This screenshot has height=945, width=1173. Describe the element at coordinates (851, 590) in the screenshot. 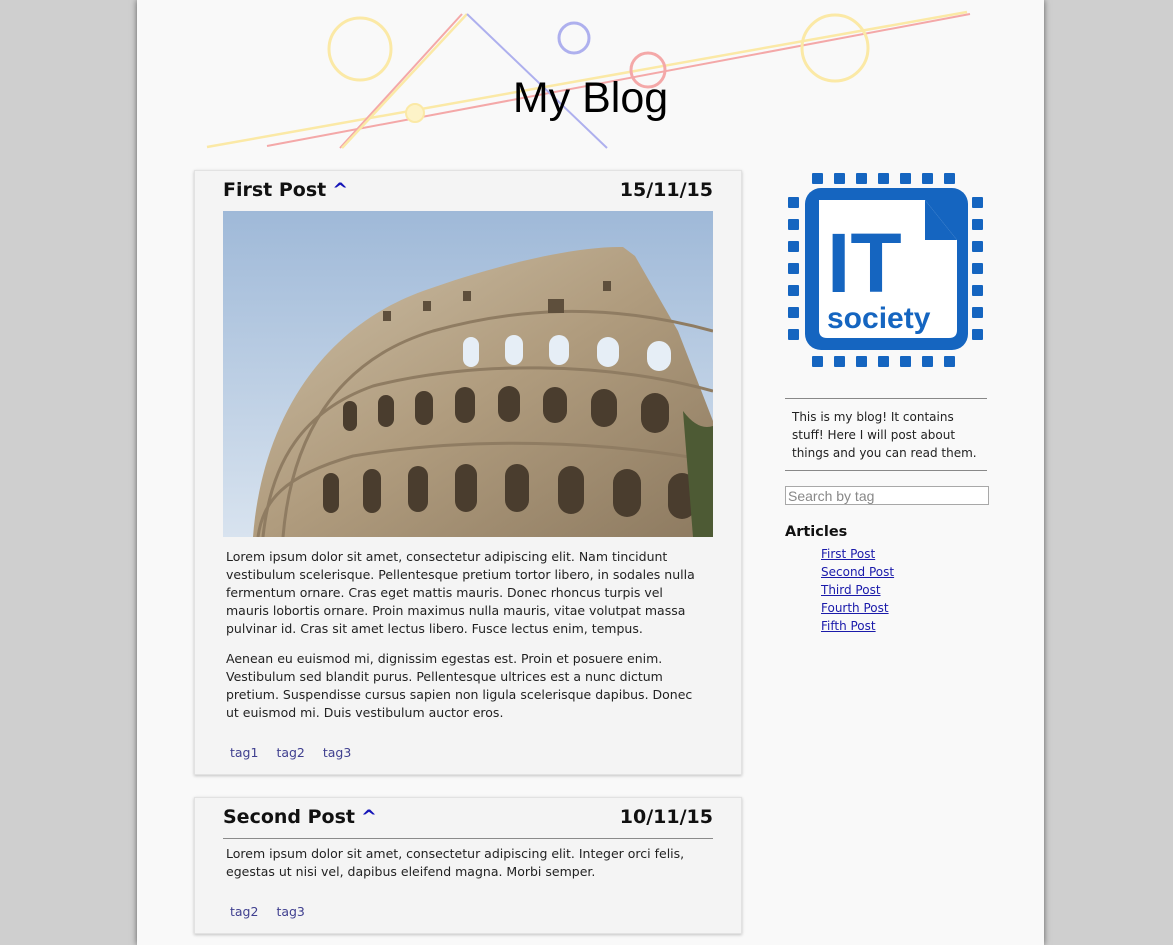

I see `article-link: Third Post` at that location.